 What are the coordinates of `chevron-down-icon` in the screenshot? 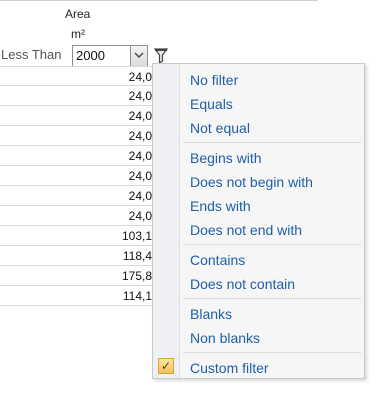 It's located at (139, 55).